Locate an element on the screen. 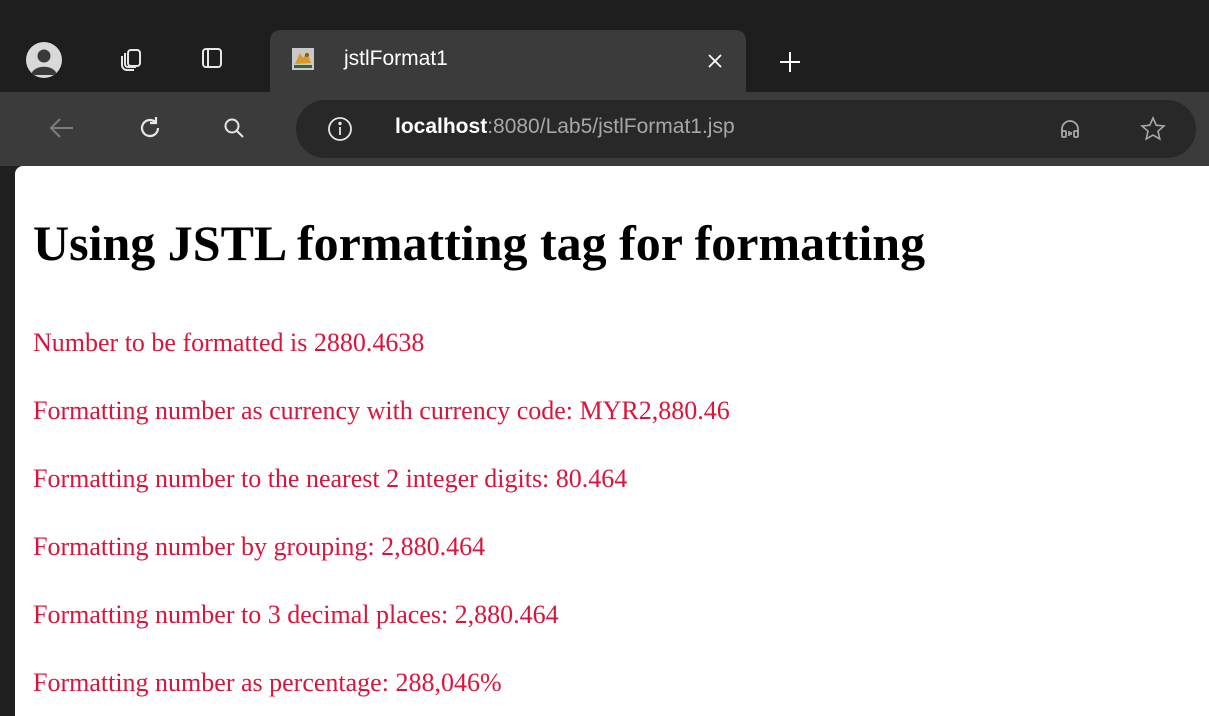 This screenshot has height=716, width=1209. tomcat-icon is located at coordinates (303, 59).